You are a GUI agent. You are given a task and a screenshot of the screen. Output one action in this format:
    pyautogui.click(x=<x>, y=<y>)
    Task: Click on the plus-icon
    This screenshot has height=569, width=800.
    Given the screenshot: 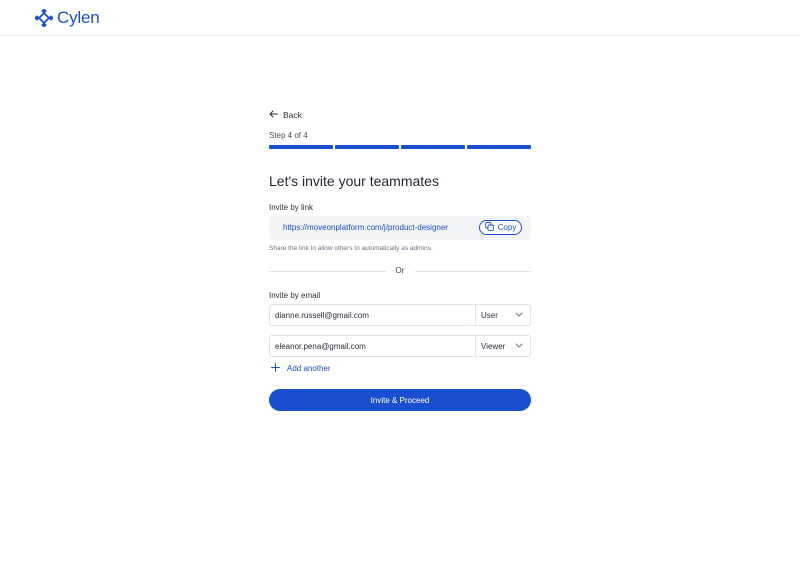 What is the action you would take?
    pyautogui.click(x=275, y=368)
    